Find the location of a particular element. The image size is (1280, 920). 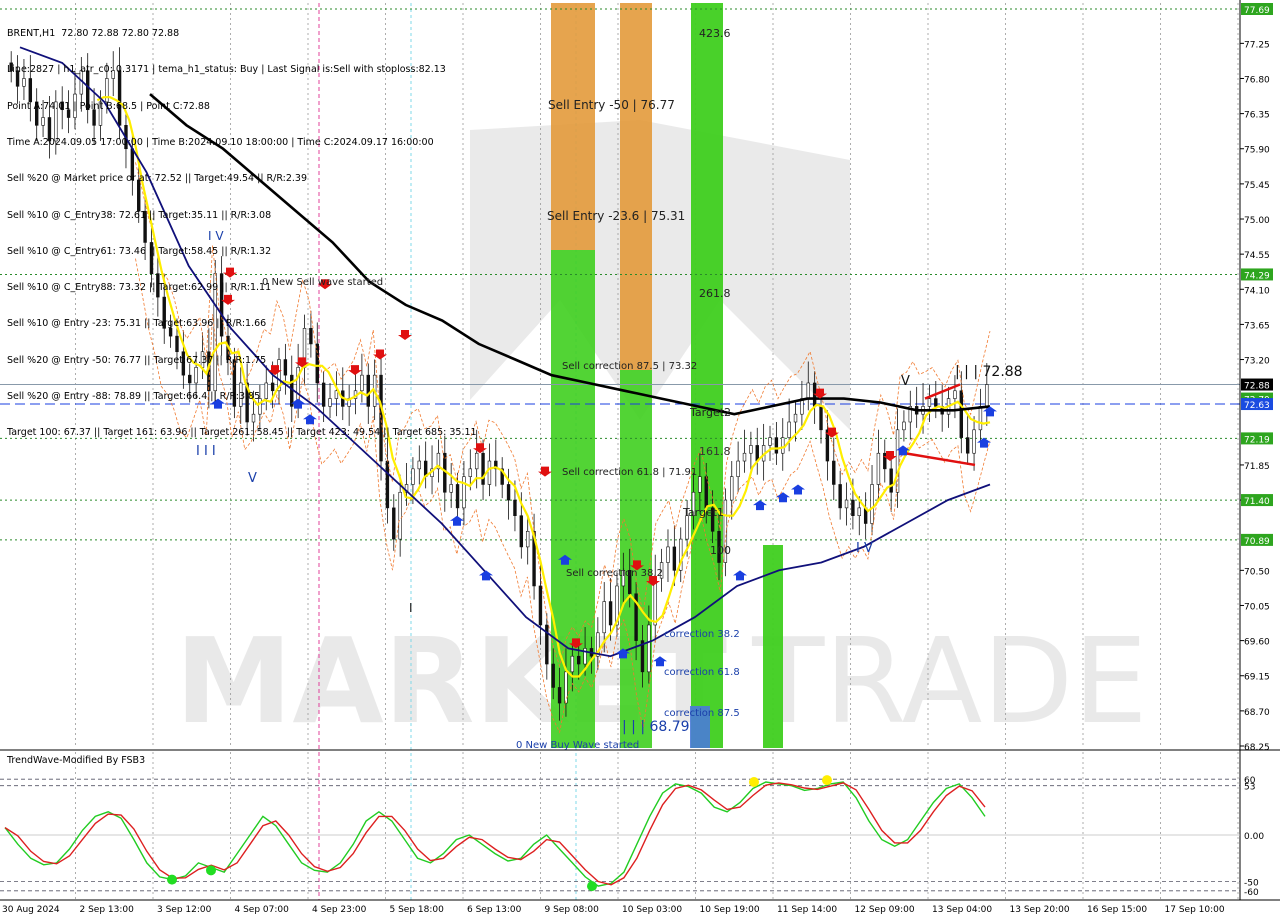

x-tick-label: 16 Sep 15:00 is located at coordinates (1117, 910).